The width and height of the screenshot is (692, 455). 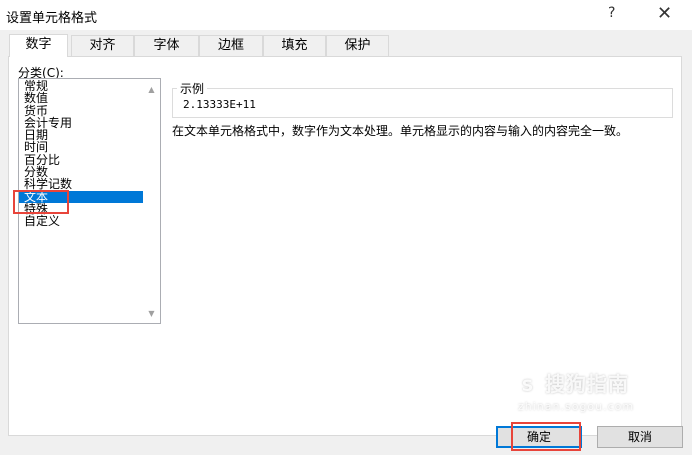 I want to click on sogou-logo-icon: S, so click(x=528, y=385).